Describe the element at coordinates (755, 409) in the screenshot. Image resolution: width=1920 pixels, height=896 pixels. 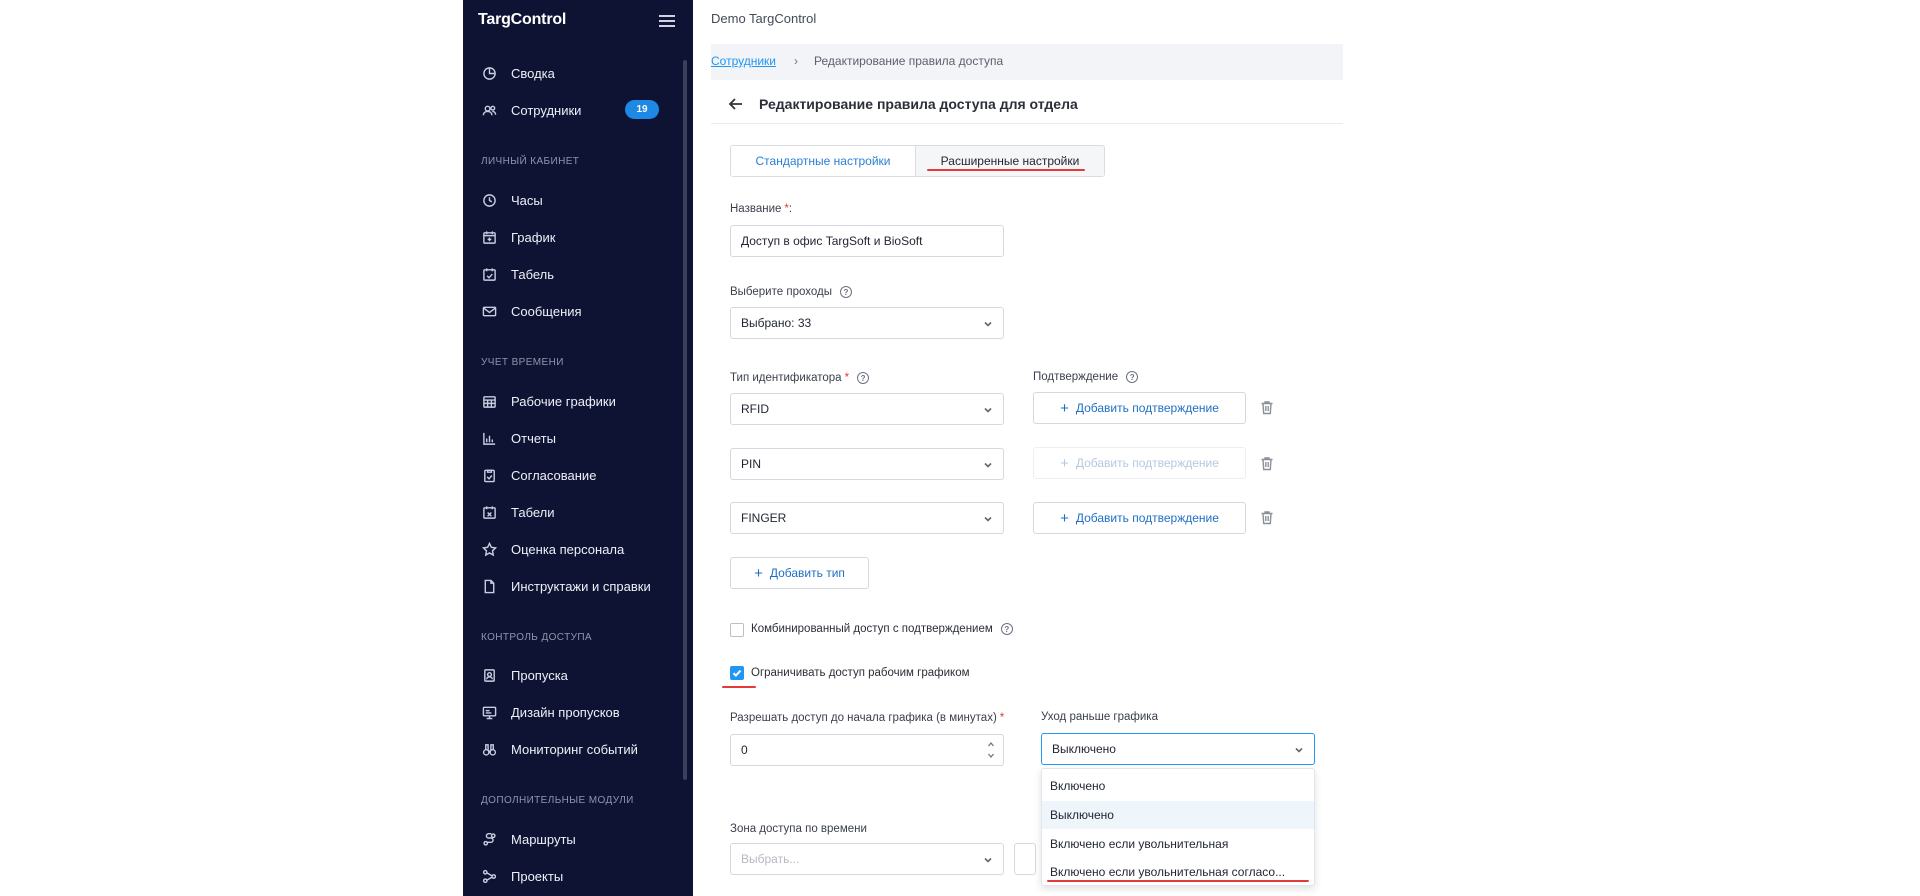
I see `id-type-value: RFID` at that location.